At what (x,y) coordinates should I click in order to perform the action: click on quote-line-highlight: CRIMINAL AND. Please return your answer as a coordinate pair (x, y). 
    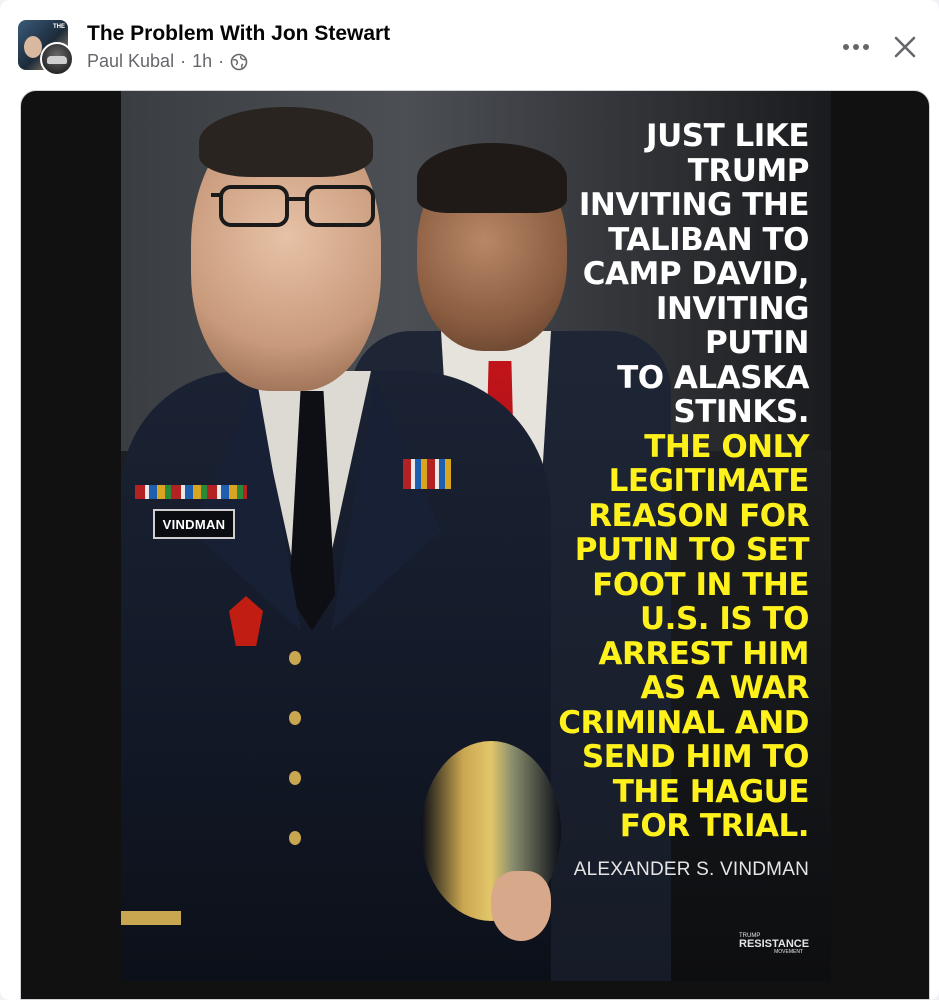
    Looking at the image, I should click on (683, 722).